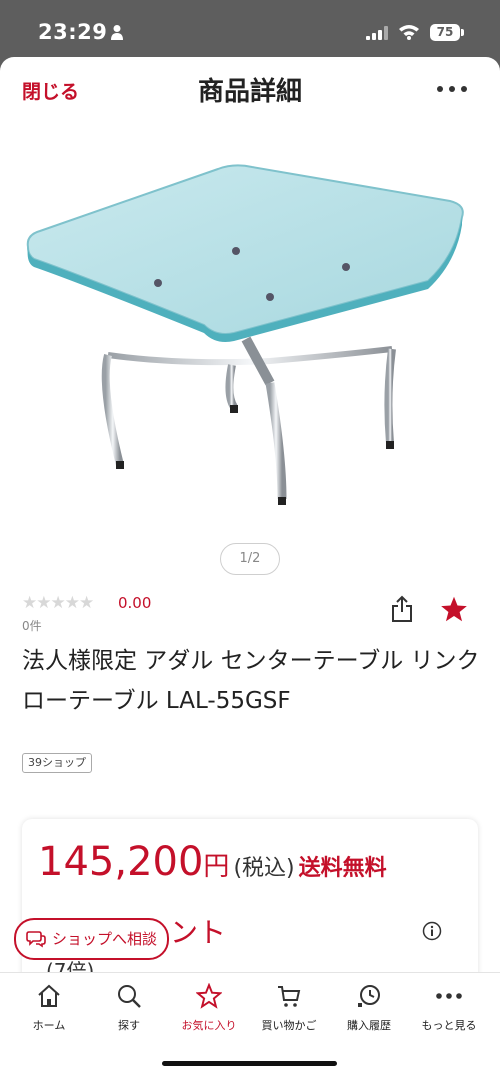 The width and height of the screenshot is (500, 1081). What do you see at coordinates (49, 995) in the screenshot?
I see `home-icon` at bounding box center [49, 995].